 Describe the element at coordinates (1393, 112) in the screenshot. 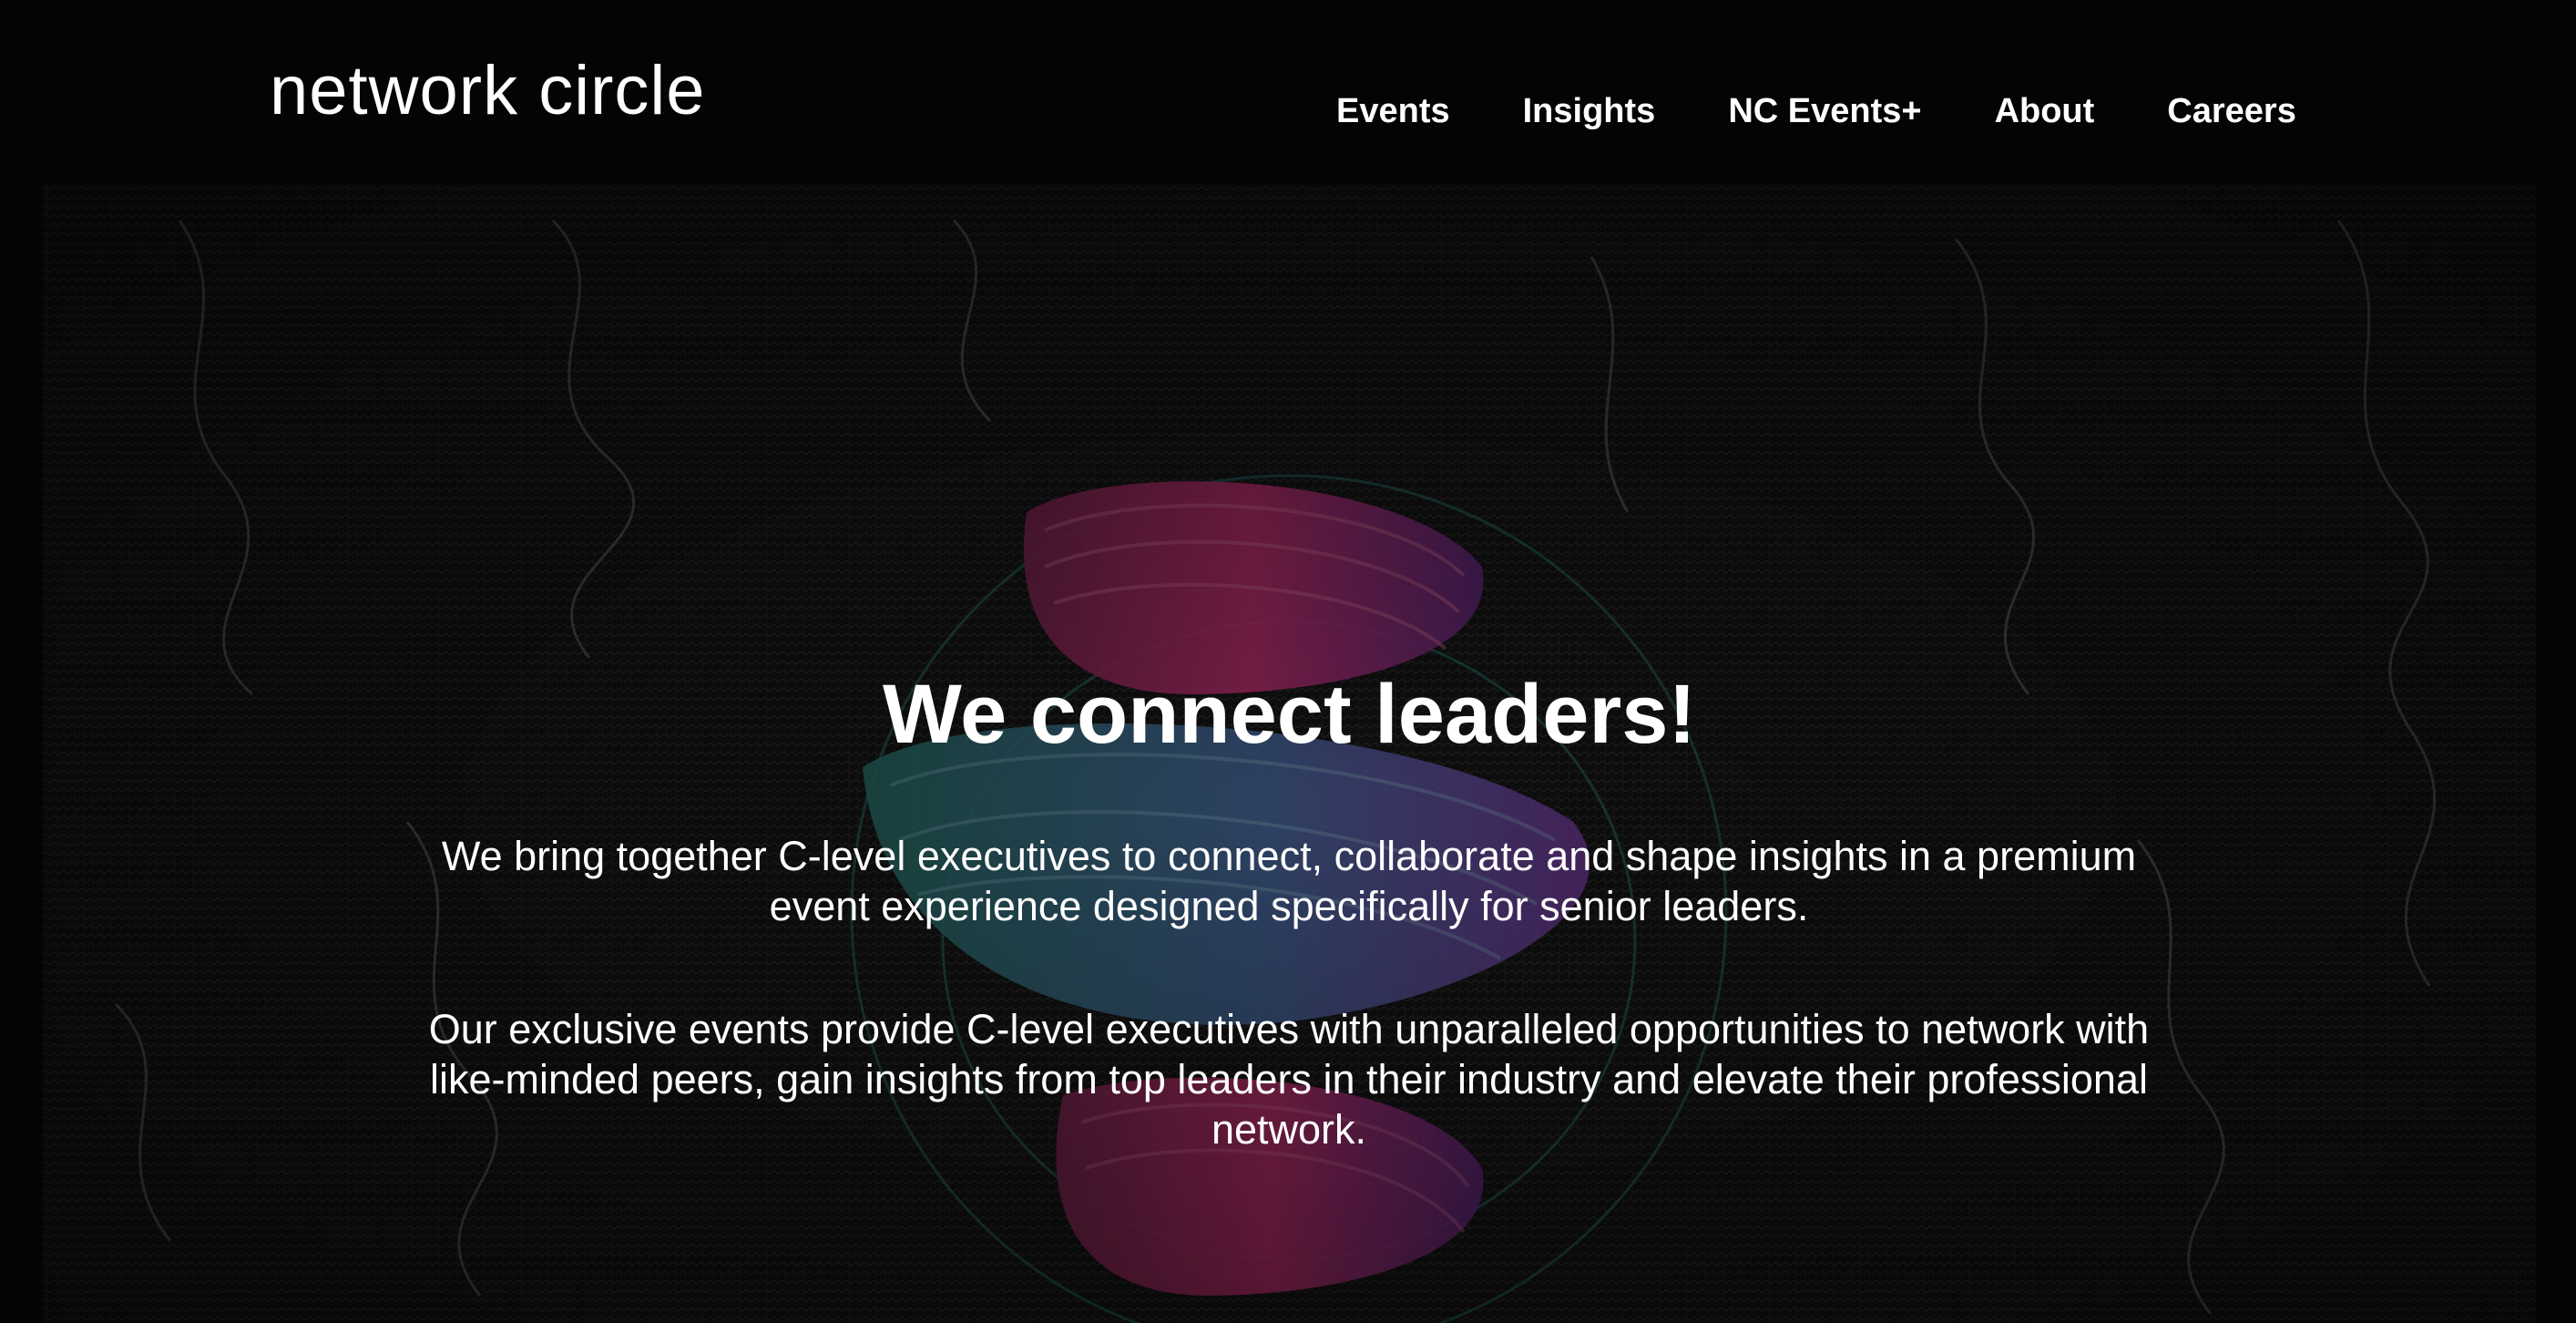

I see `nav-item-events: Events` at that location.